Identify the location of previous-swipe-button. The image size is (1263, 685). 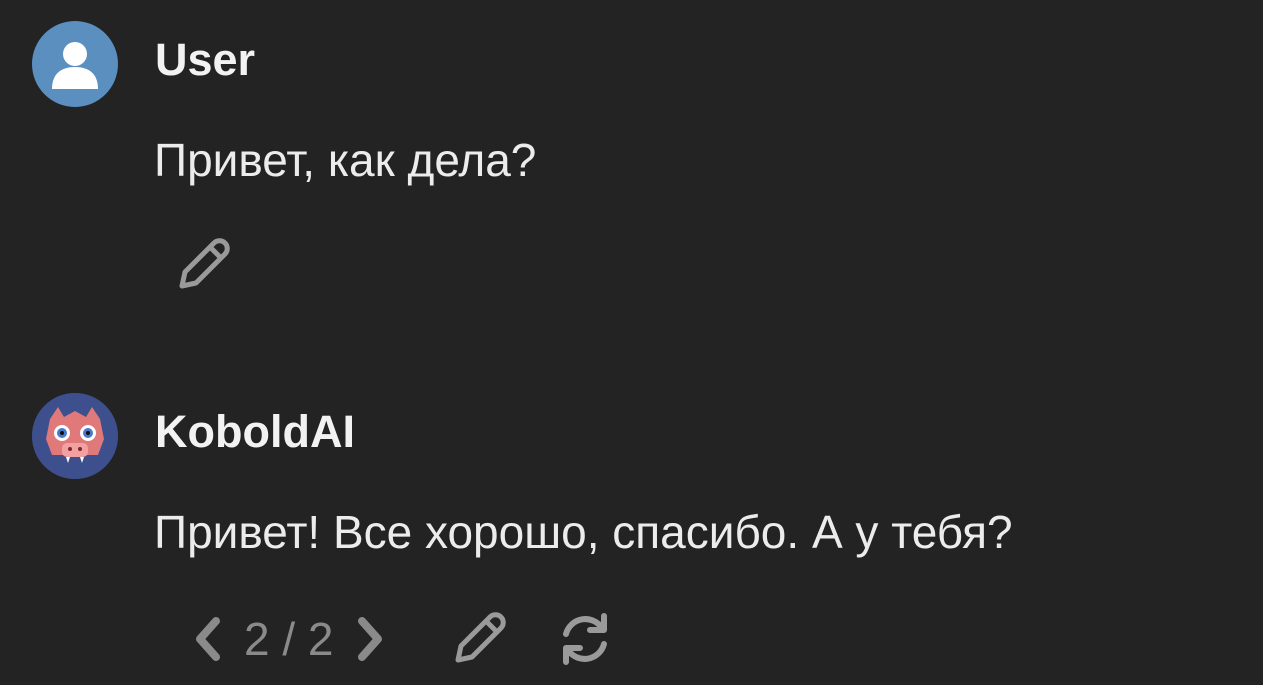
(208, 639).